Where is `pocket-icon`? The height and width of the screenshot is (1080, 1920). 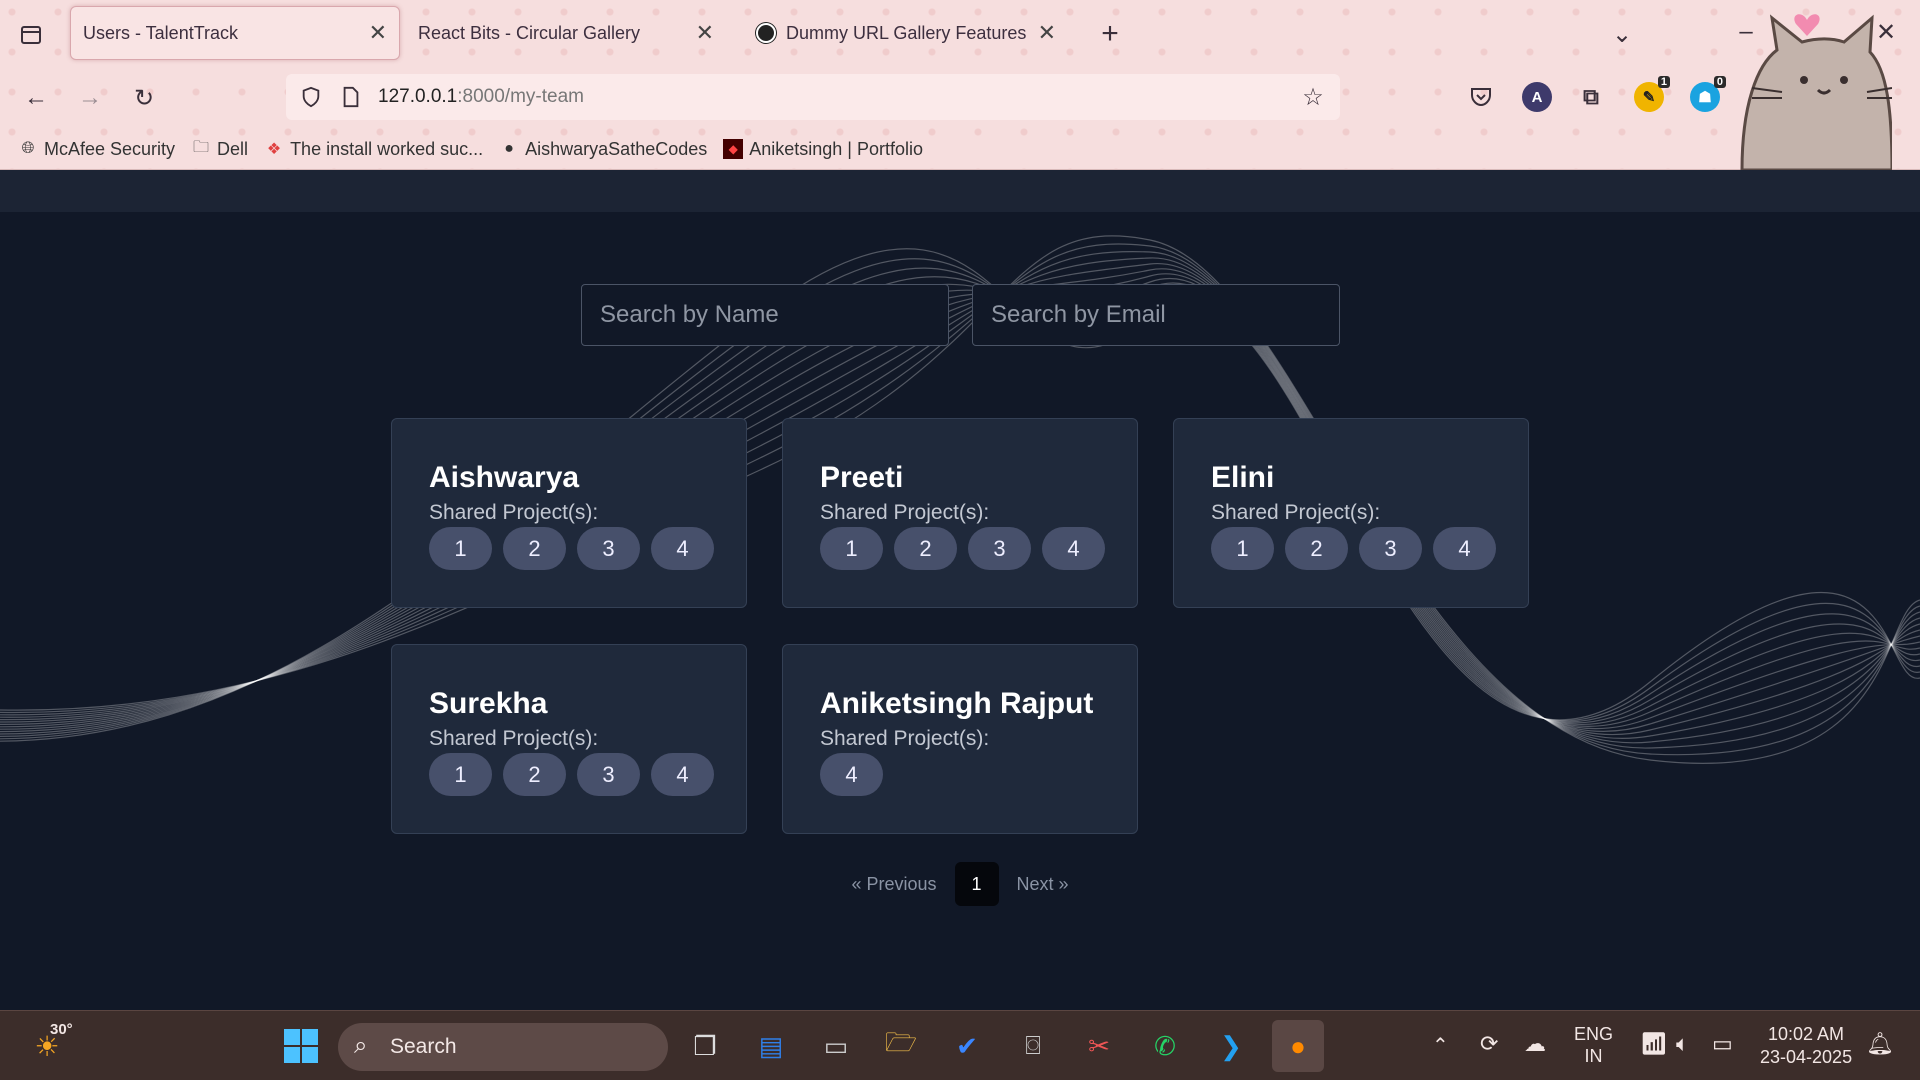 pocket-icon is located at coordinates (1481, 97).